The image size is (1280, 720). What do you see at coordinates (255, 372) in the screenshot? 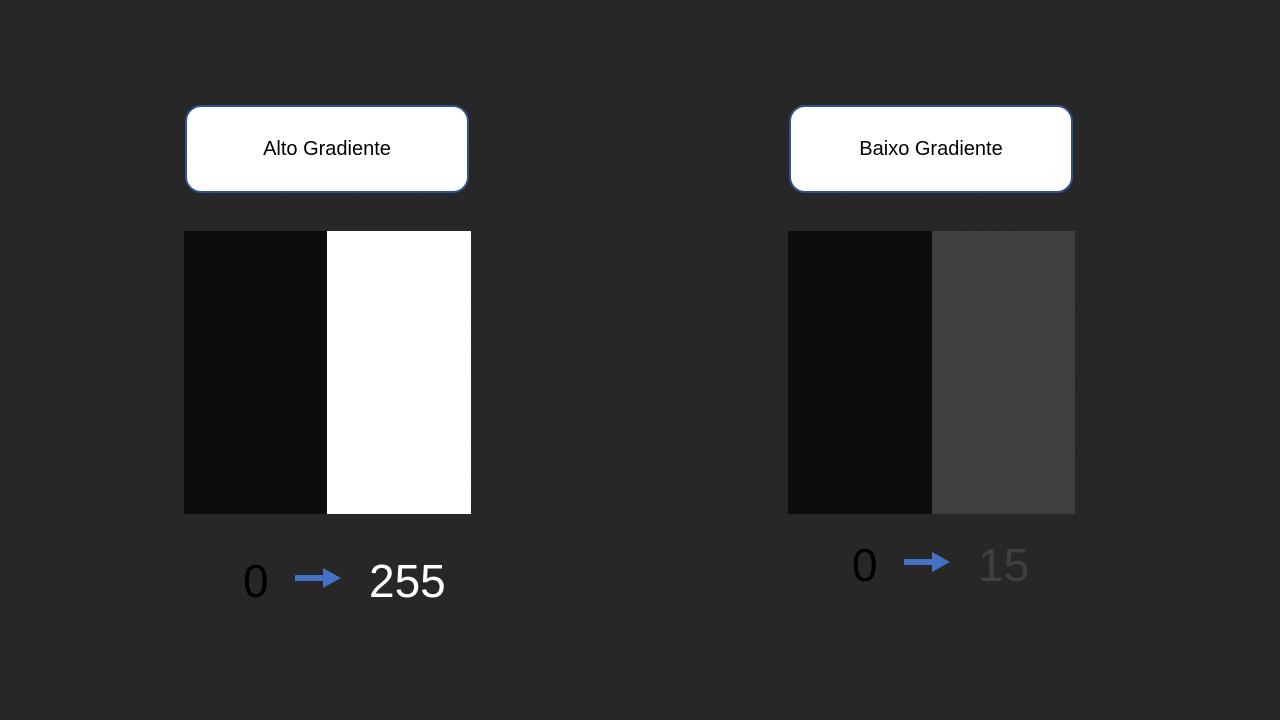
I see `alto-gradiente-dark-swatch` at bounding box center [255, 372].